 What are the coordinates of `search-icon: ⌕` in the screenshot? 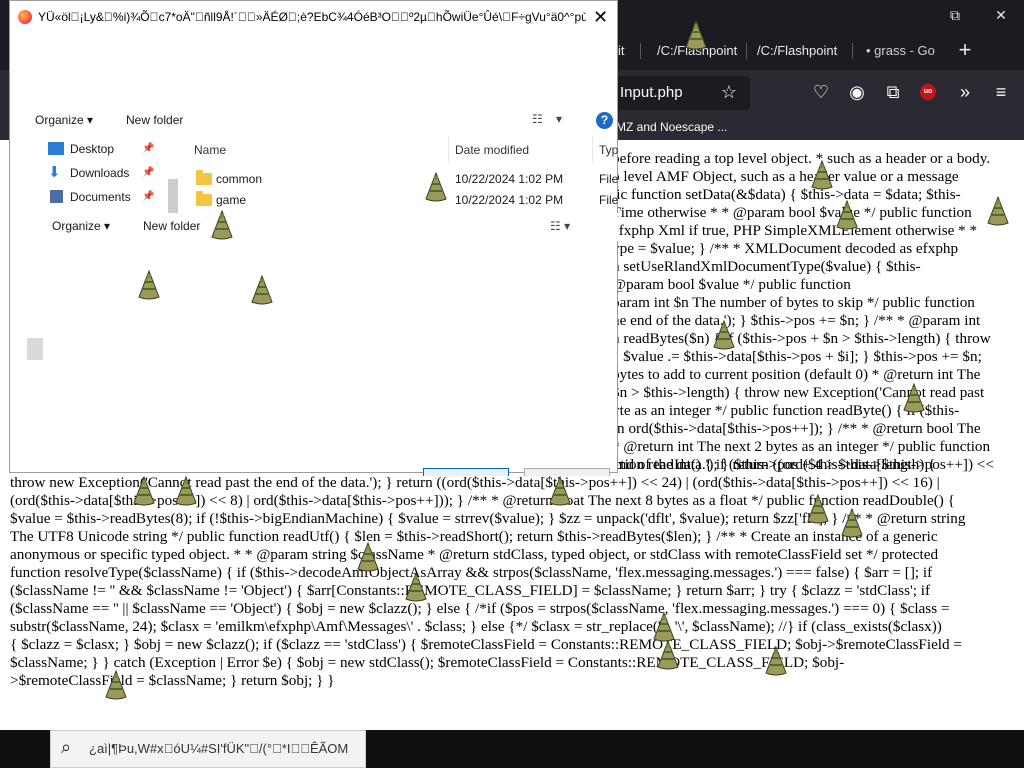 It's located at (66, 747).